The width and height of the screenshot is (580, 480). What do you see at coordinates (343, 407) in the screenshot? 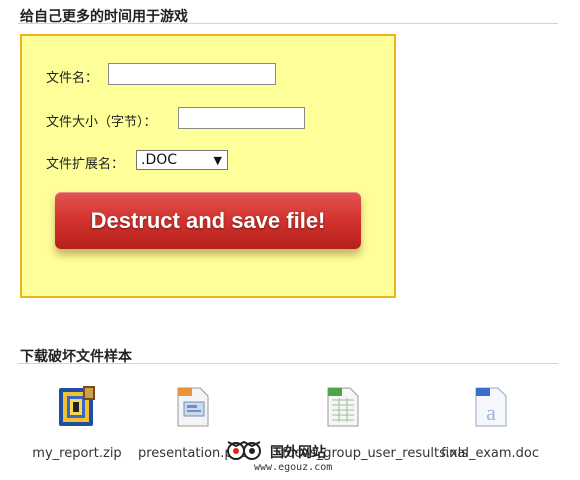
I see `spreadsheet-file-icon` at bounding box center [343, 407].